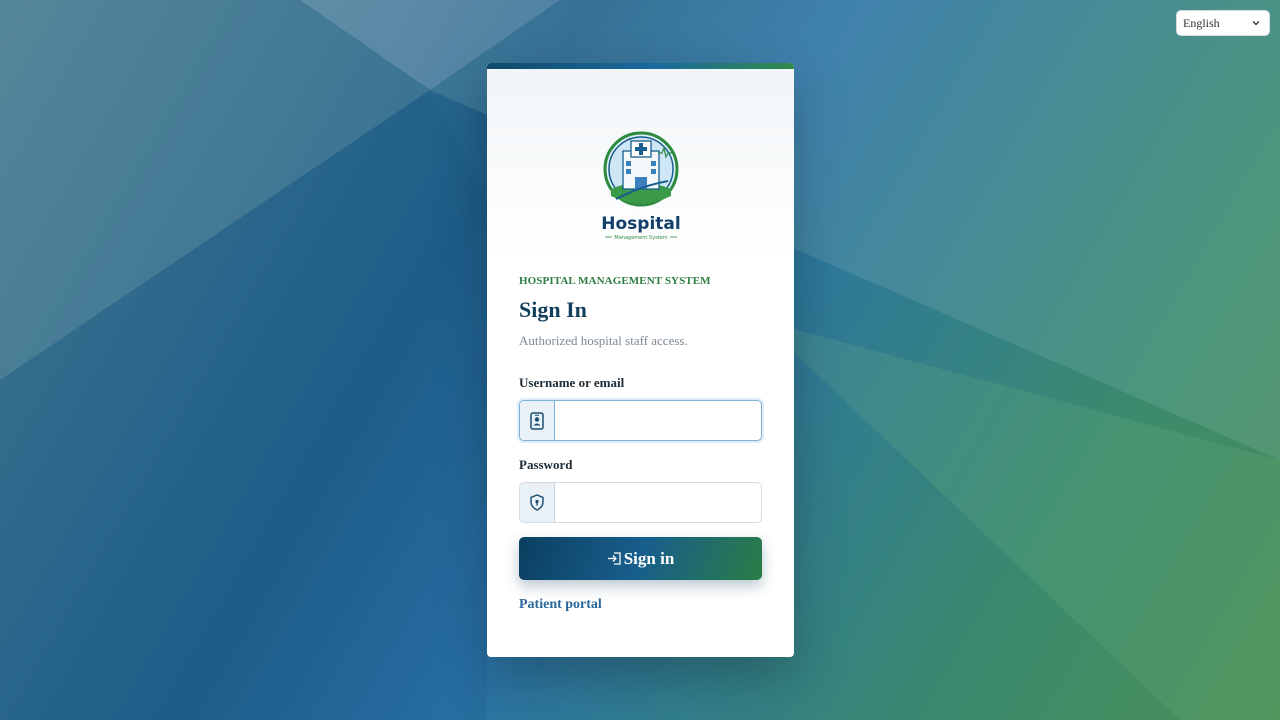 Image resolution: width=1280 pixels, height=720 pixels. What do you see at coordinates (614, 558) in the screenshot?
I see `sign-in-icon` at bounding box center [614, 558].